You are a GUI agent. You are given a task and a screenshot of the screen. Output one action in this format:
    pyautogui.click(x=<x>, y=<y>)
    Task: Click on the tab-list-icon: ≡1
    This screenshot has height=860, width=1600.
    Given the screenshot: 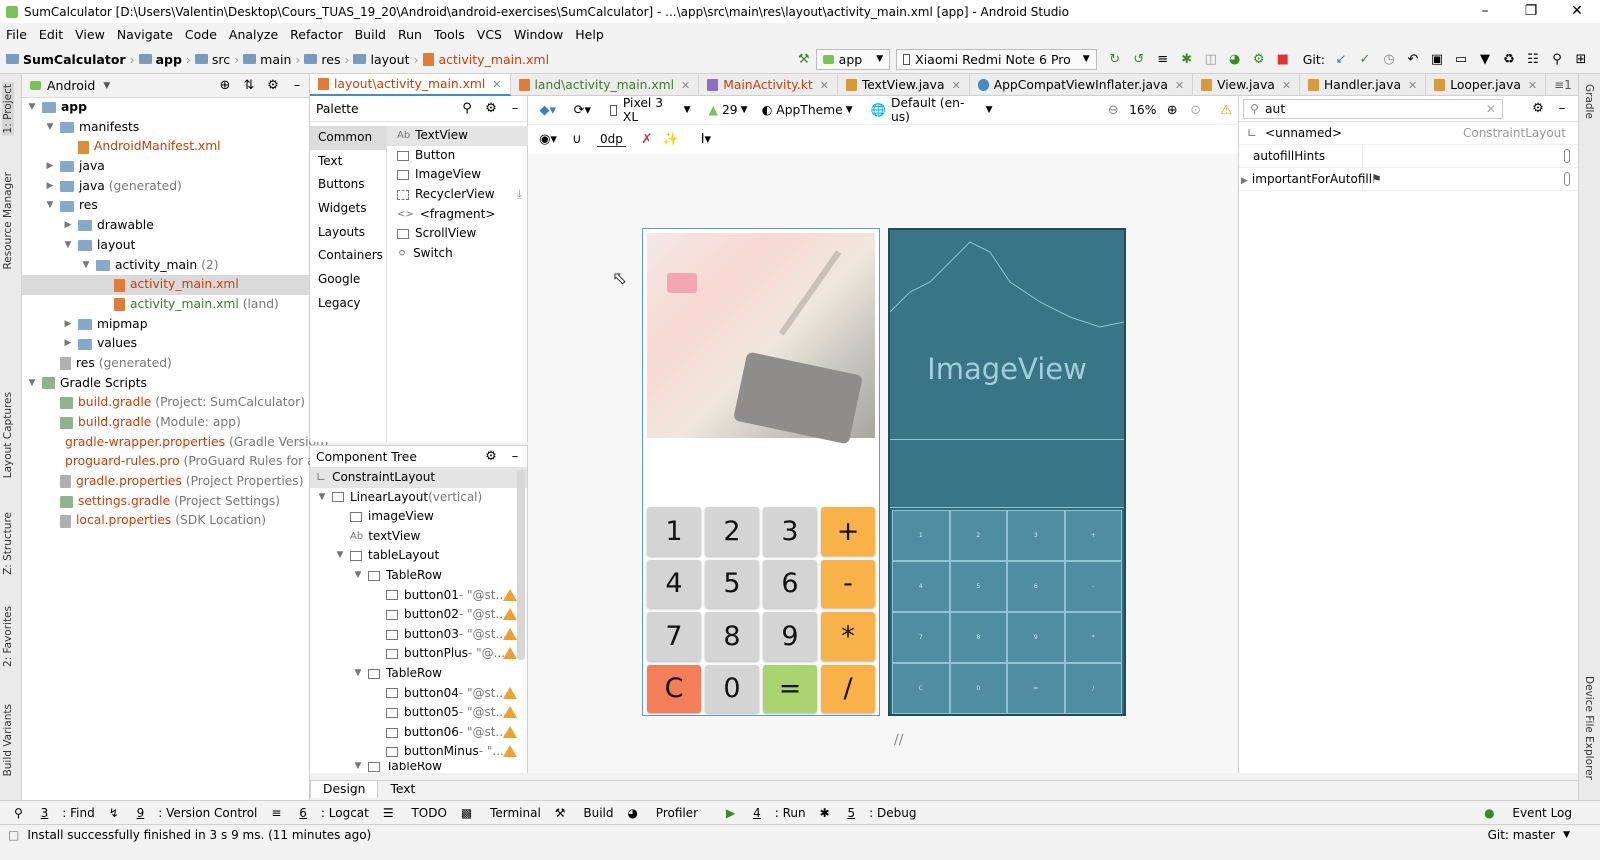 What is the action you would take?
    pyautogui.click(x=1563, y=84)
    